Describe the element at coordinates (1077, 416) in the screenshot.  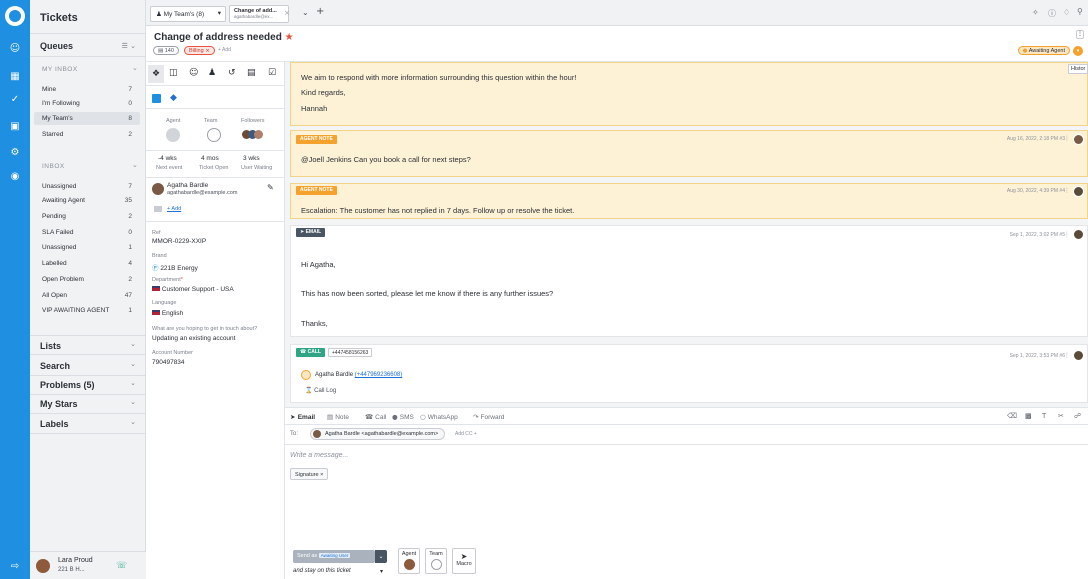
I see `attach-icon: ☍` at that location.